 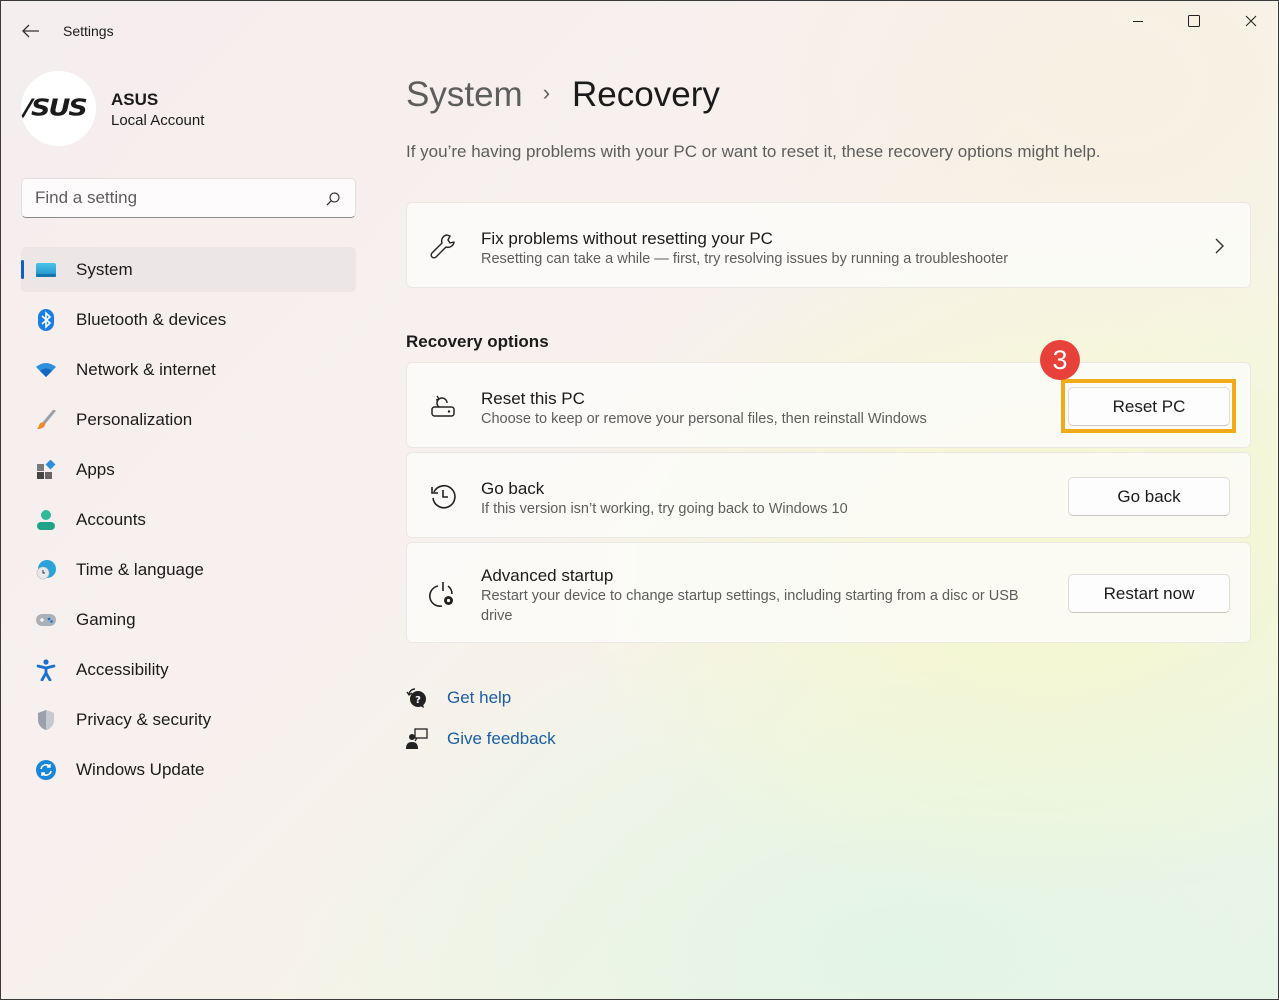 I want to click on sidebar-item-bluetooth: Bluetooth & devices, so click(x=188, y=319).